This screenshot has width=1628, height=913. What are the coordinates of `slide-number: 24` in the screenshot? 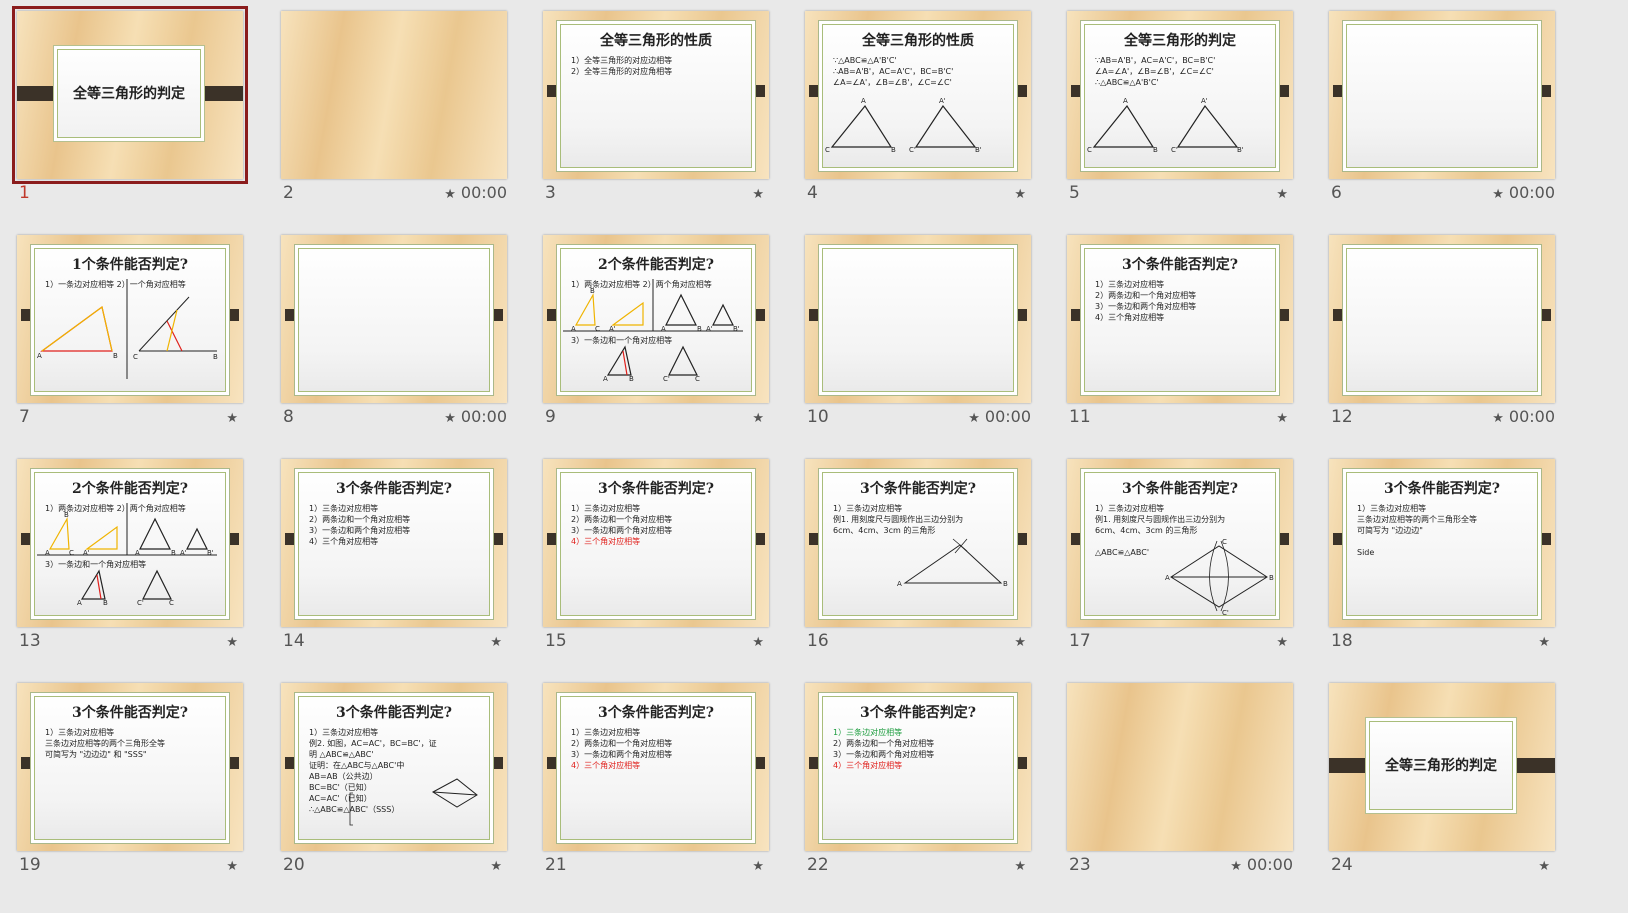 It's located at (1342, 865).